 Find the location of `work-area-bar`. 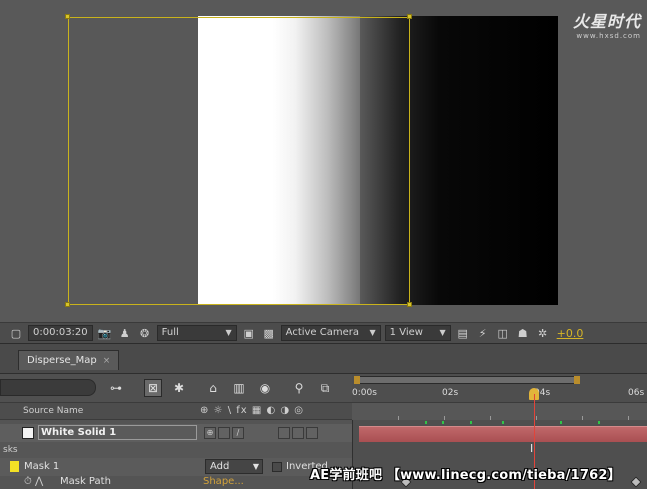

work-area-bar is located at coordinates (467, 380).